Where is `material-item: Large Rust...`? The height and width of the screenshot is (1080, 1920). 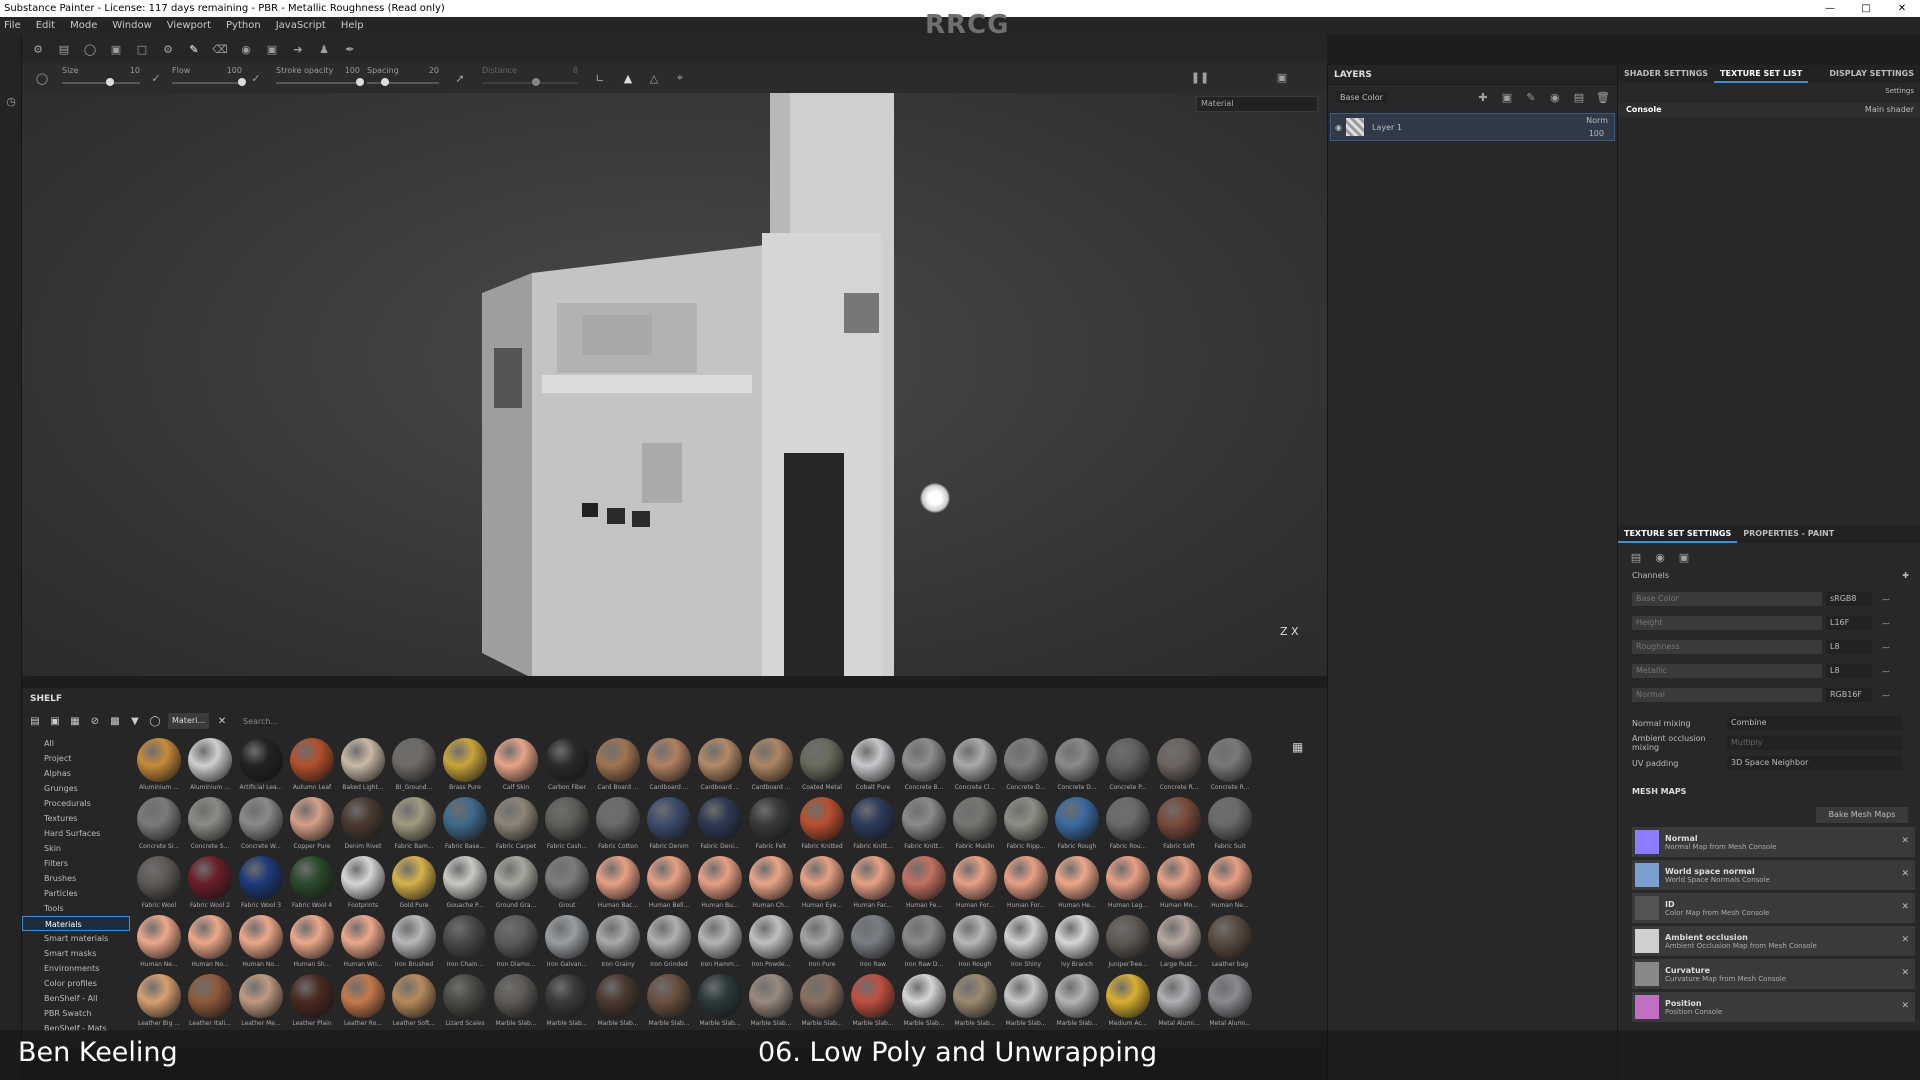
material-item: Large Rust... is located at coordinates (1179, 944).